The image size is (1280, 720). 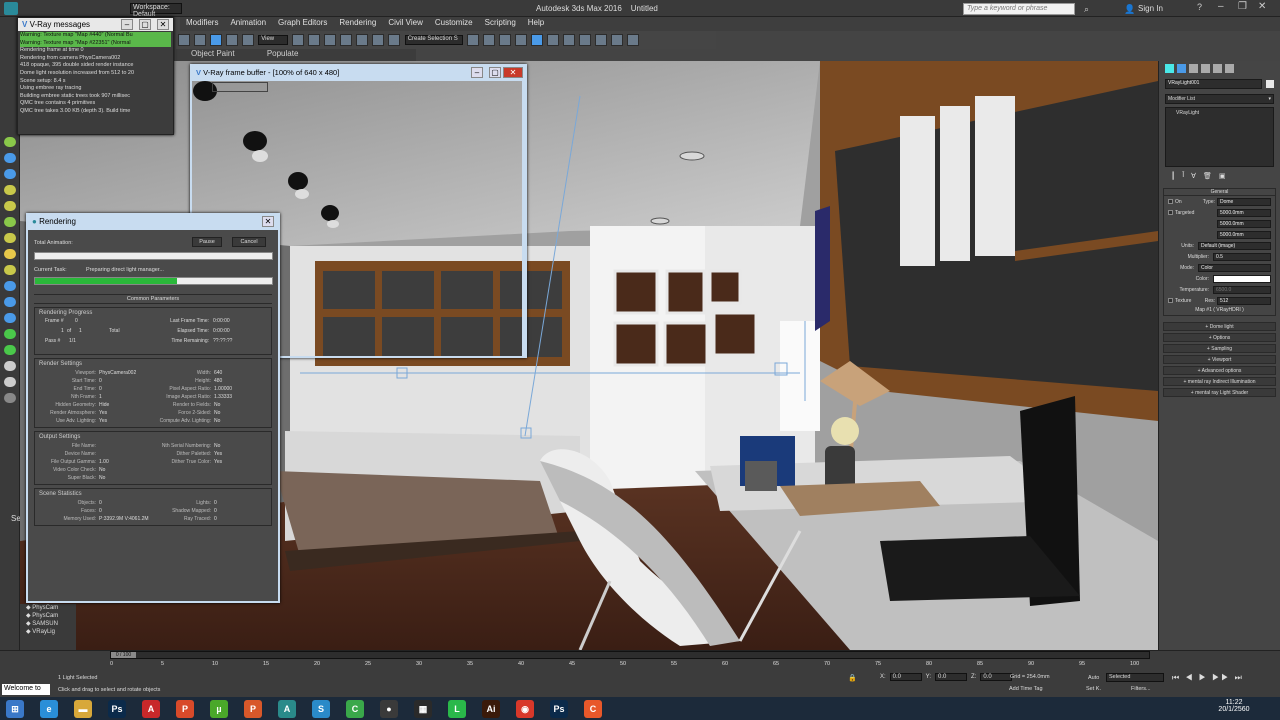 I want to click on sign-in-link: Sign In, so click(x=1150, y=8).